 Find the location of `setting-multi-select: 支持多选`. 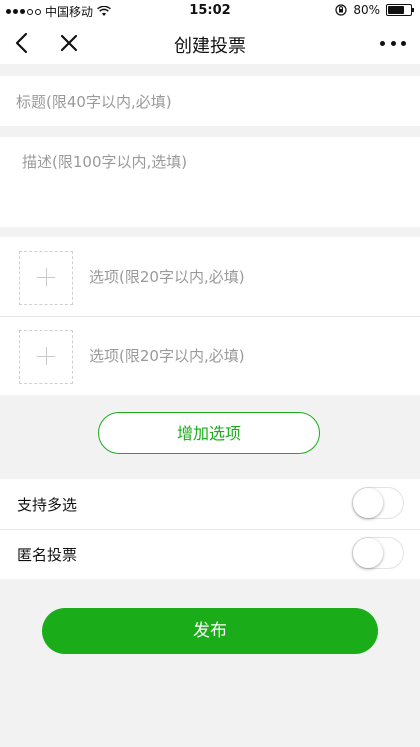

setting-multi-select: 支持多选 is located at coordinates (210, 504).